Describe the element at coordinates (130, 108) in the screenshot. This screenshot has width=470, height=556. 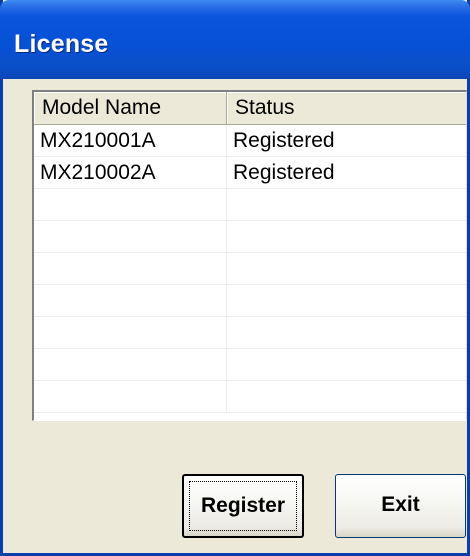
I see `column-header-model-name: Model Name` at that location.